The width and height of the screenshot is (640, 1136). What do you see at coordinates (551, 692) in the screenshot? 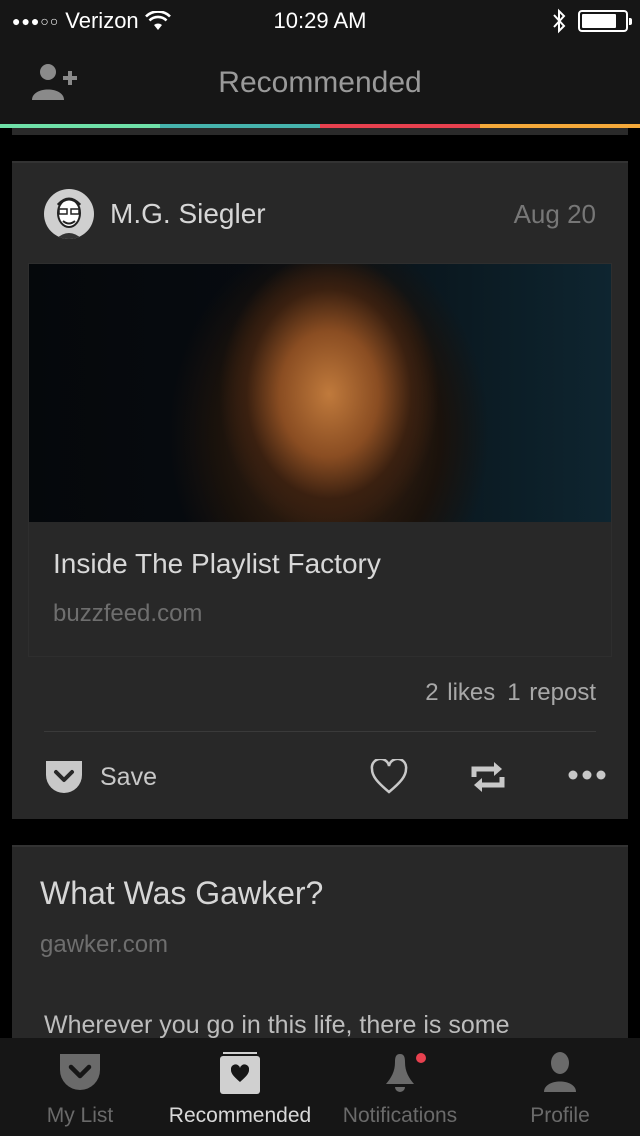
I see `reposts-count: 1 repost` at bounding box center [551, 692].